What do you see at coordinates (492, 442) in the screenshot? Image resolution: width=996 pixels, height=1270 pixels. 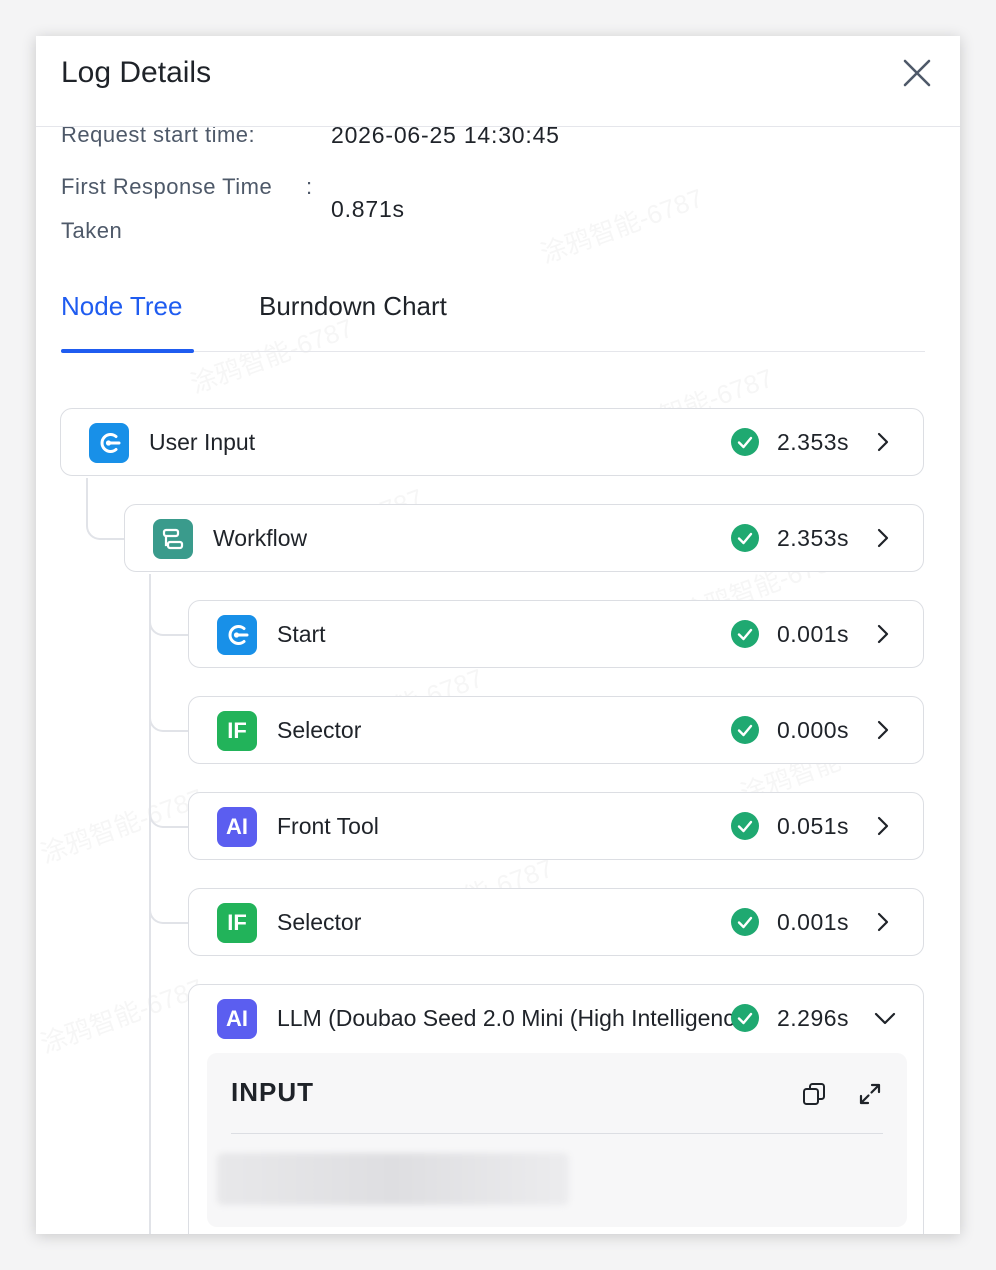 I see `tree-node-user-input: User Input 2.353s` at bounding box center [492, 442].